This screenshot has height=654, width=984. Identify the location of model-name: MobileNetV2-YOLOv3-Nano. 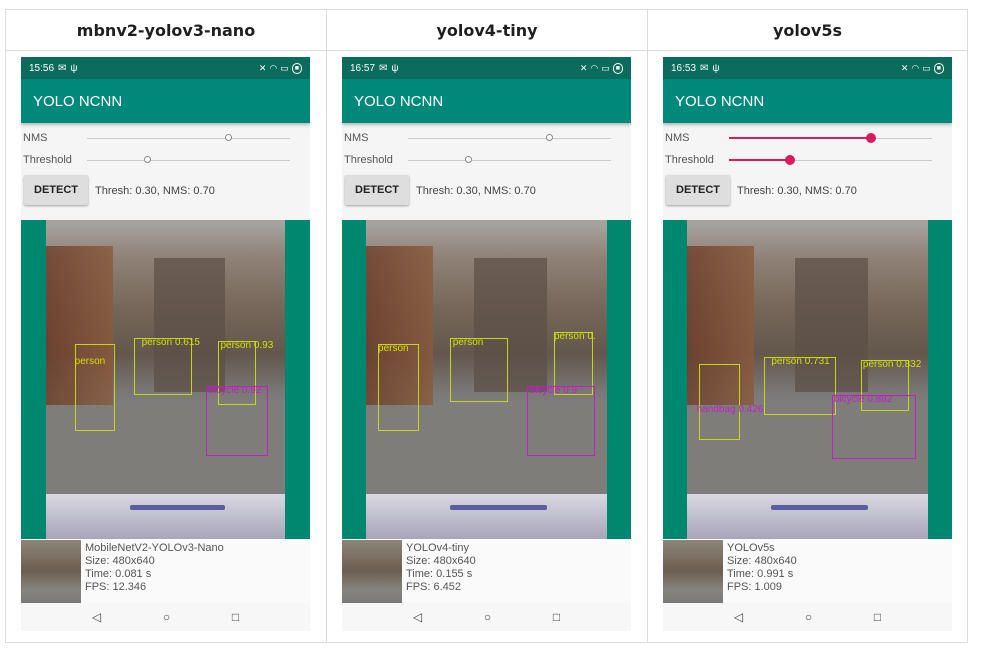
(154, 548).